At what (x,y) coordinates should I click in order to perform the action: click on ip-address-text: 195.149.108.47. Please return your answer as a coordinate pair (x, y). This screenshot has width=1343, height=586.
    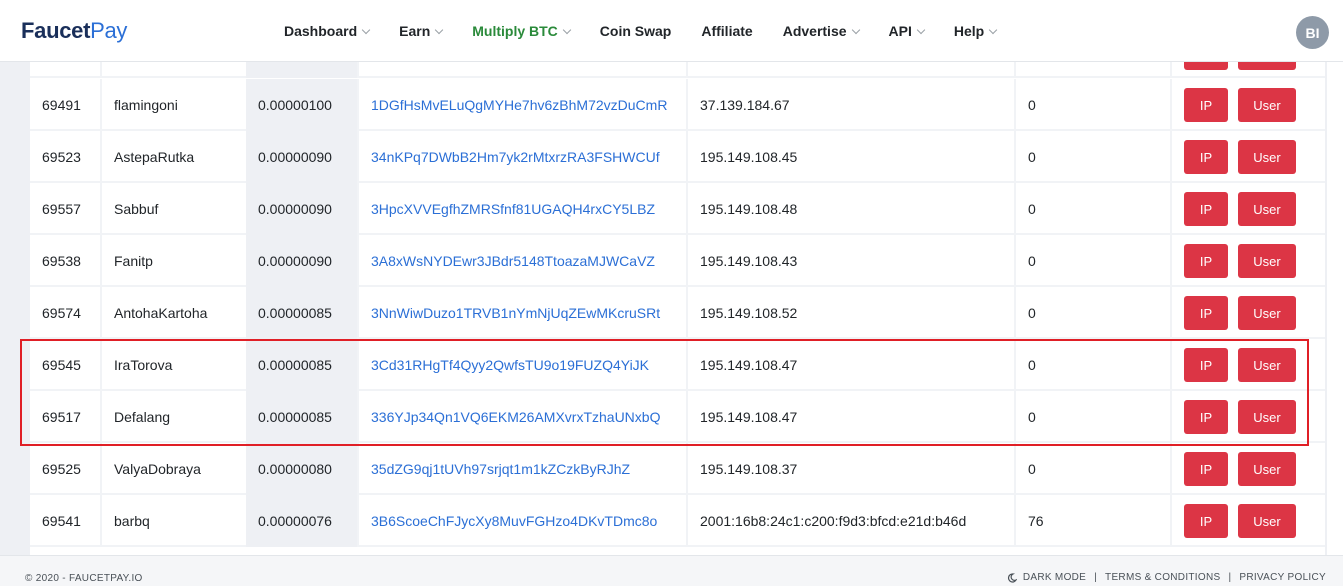
    Looking at the image, I should click on (749, 365).